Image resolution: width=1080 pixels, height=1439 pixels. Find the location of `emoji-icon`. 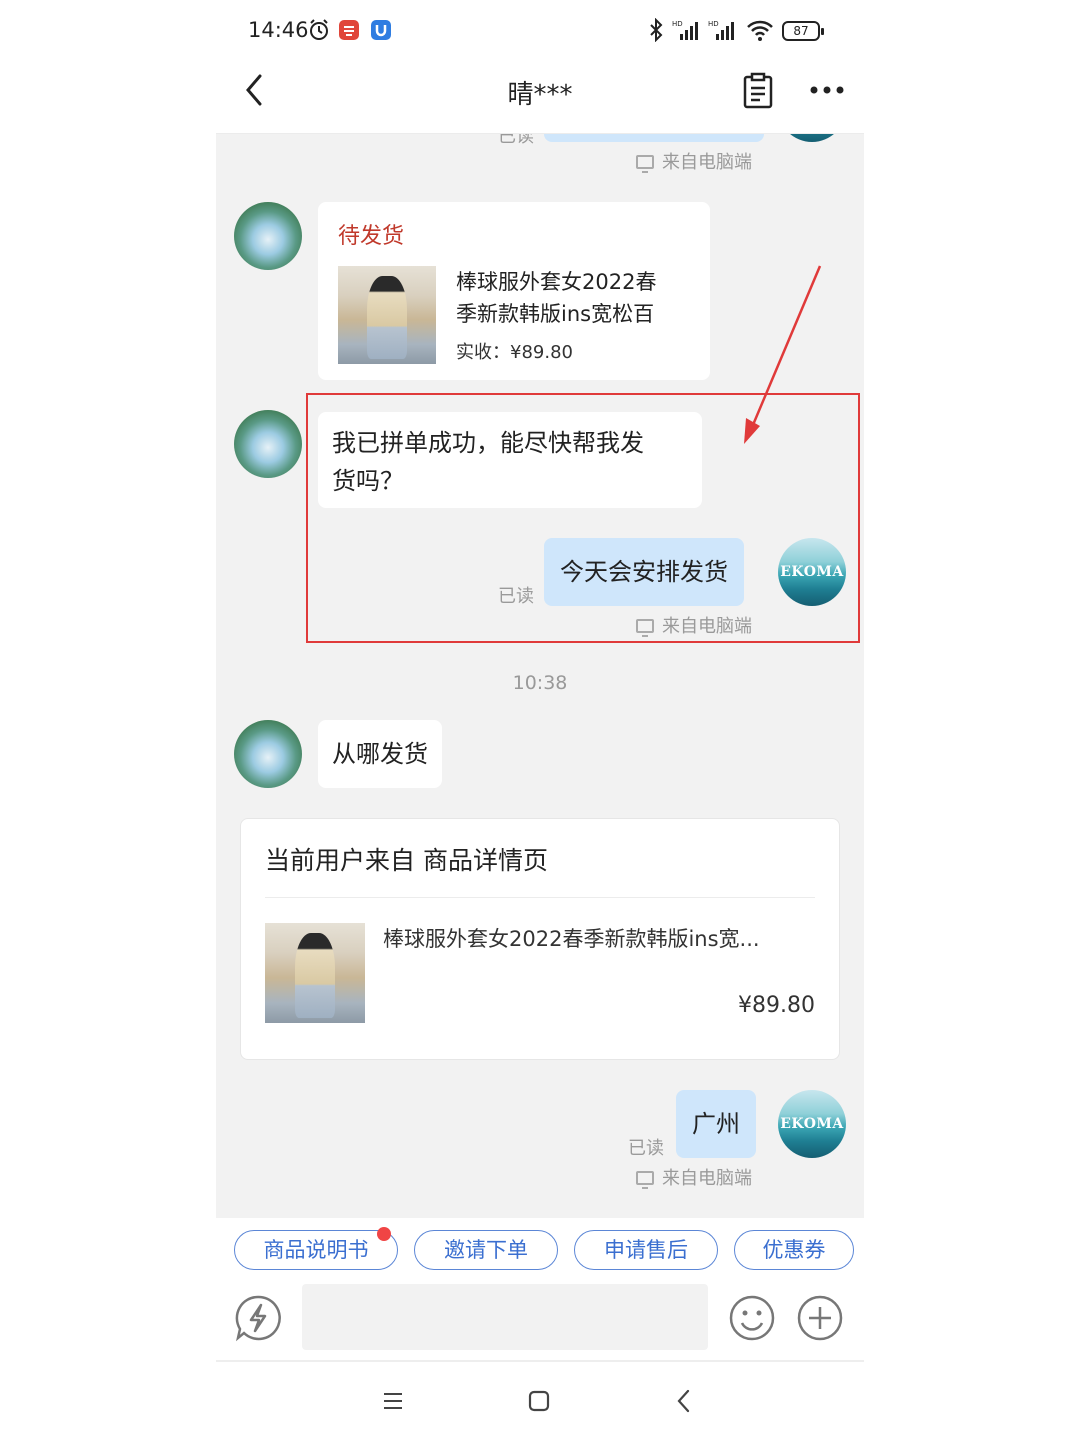

emoji-icon is located at coordinates (752, 1318).